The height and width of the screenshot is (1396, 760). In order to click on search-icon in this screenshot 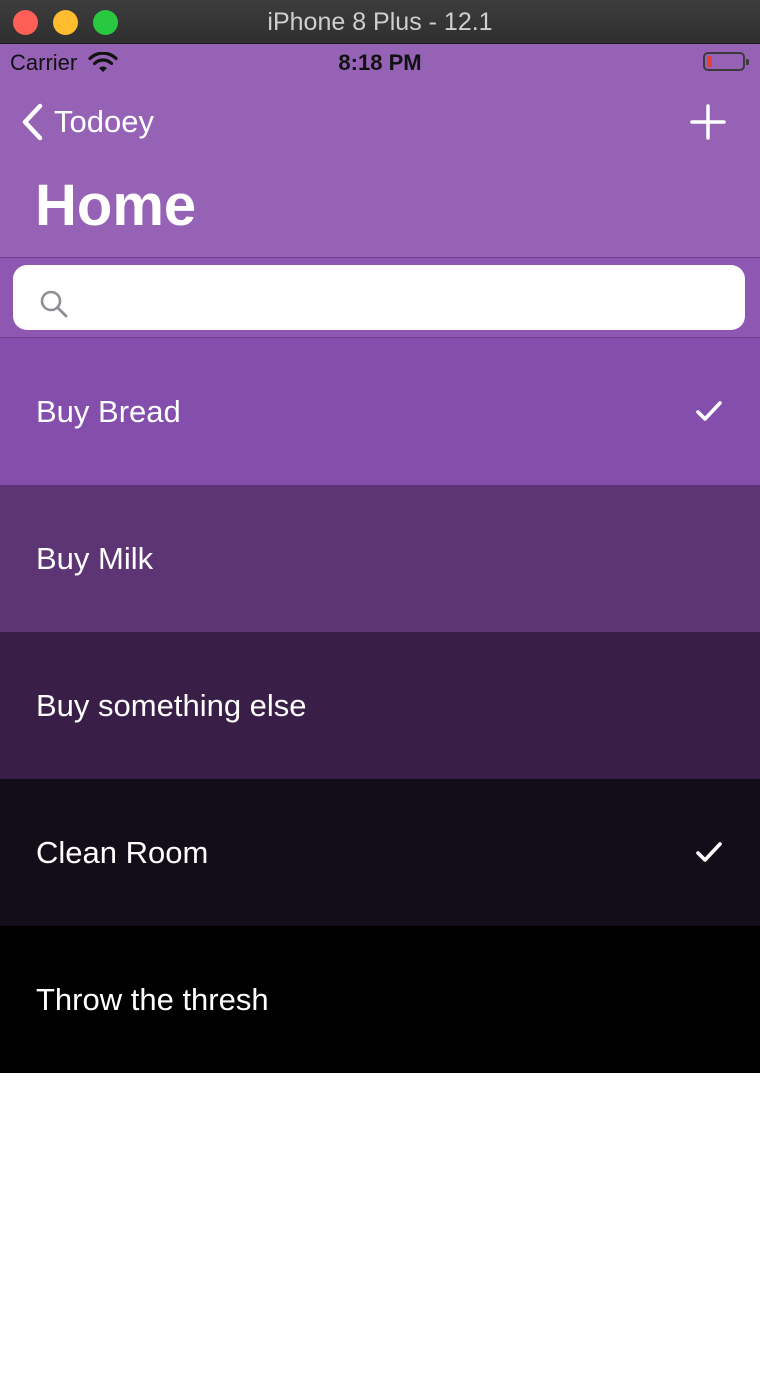, I will do `click(54, 304)`.